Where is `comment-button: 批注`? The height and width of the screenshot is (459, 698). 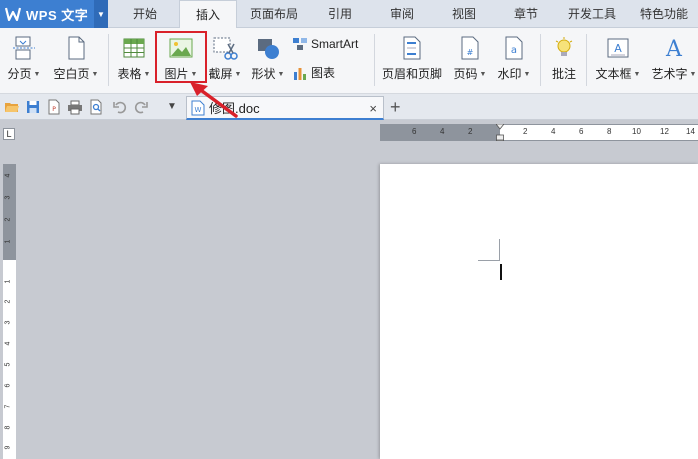 comment-button: 批注 is located at coordinates (564, 55).